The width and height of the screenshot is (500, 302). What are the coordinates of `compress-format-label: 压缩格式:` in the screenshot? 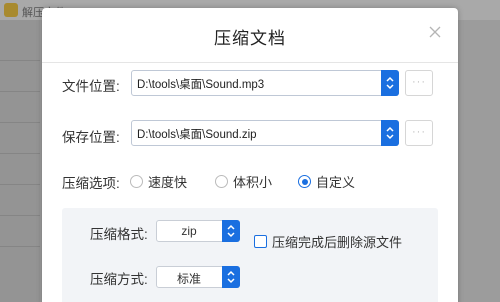 It's located at (119, 234).